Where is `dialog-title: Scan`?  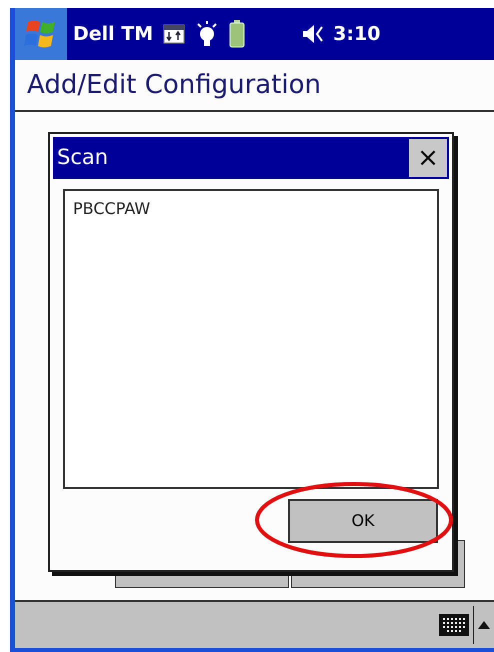 dialog-title: Scan is located at coordinates (82, 158).